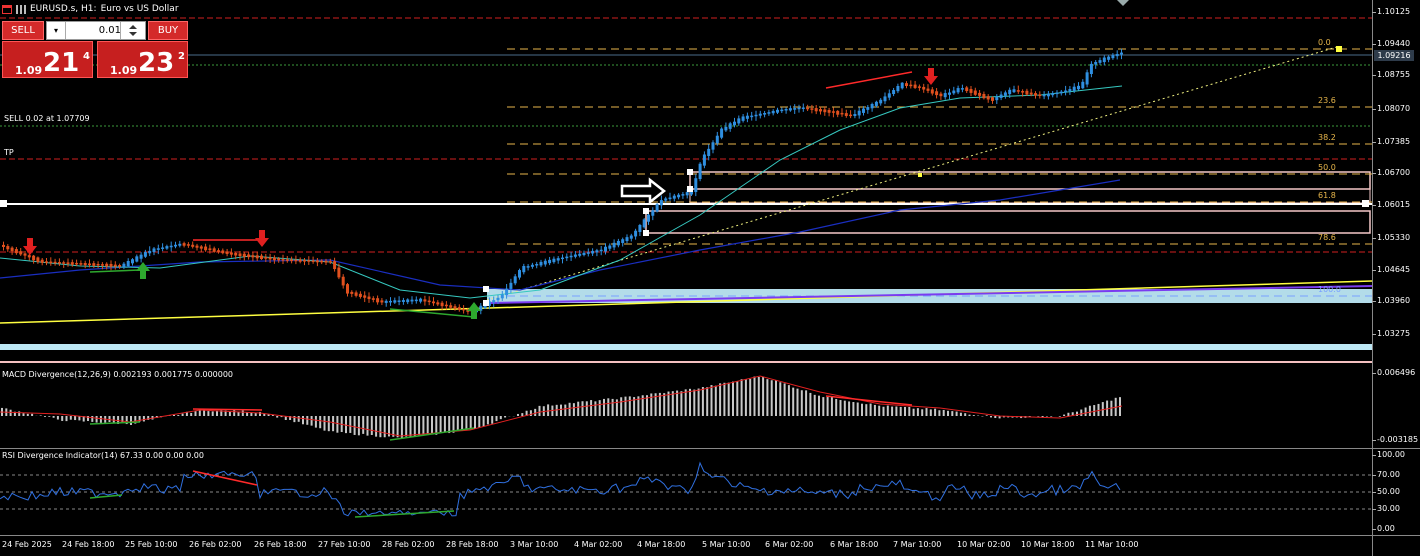 The image size is (1420, 556). What do you see at coordinates (225, 478) in the screenshot?
I see `rsi-divergence-red` at bounding box center [225, 478].